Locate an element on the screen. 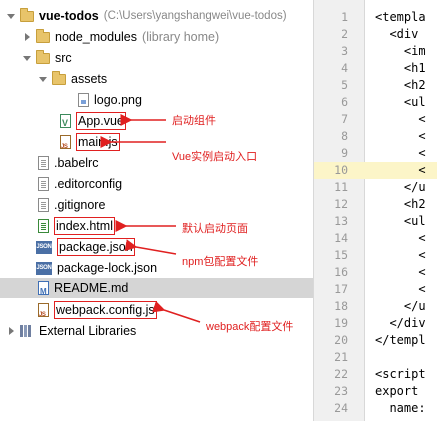 The height and width of the screenshot is (421, 437). editor-gutter: 1 2 3 4 5 6 7 8 9 10 11 12 13 14 15 16 17 18 19 20 21 22 23 24 is located at coordinates (339, 210).